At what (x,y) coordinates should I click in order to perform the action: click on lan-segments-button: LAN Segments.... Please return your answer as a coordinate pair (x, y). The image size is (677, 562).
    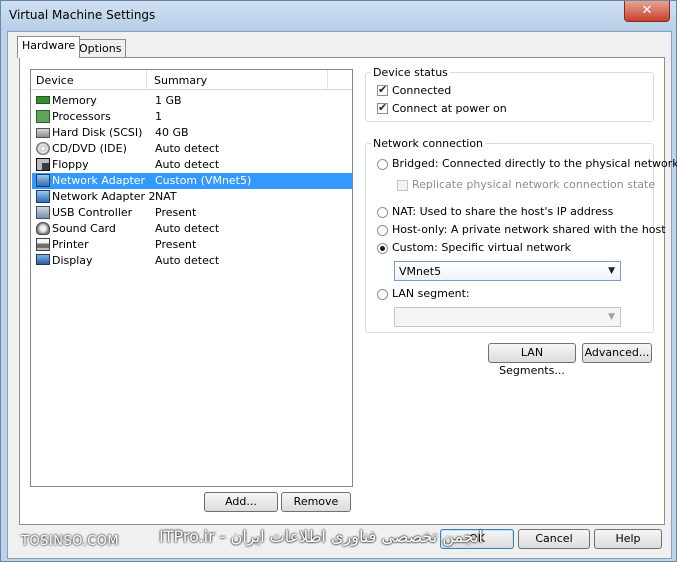
    Looking at the image, I should click on (532, 360).